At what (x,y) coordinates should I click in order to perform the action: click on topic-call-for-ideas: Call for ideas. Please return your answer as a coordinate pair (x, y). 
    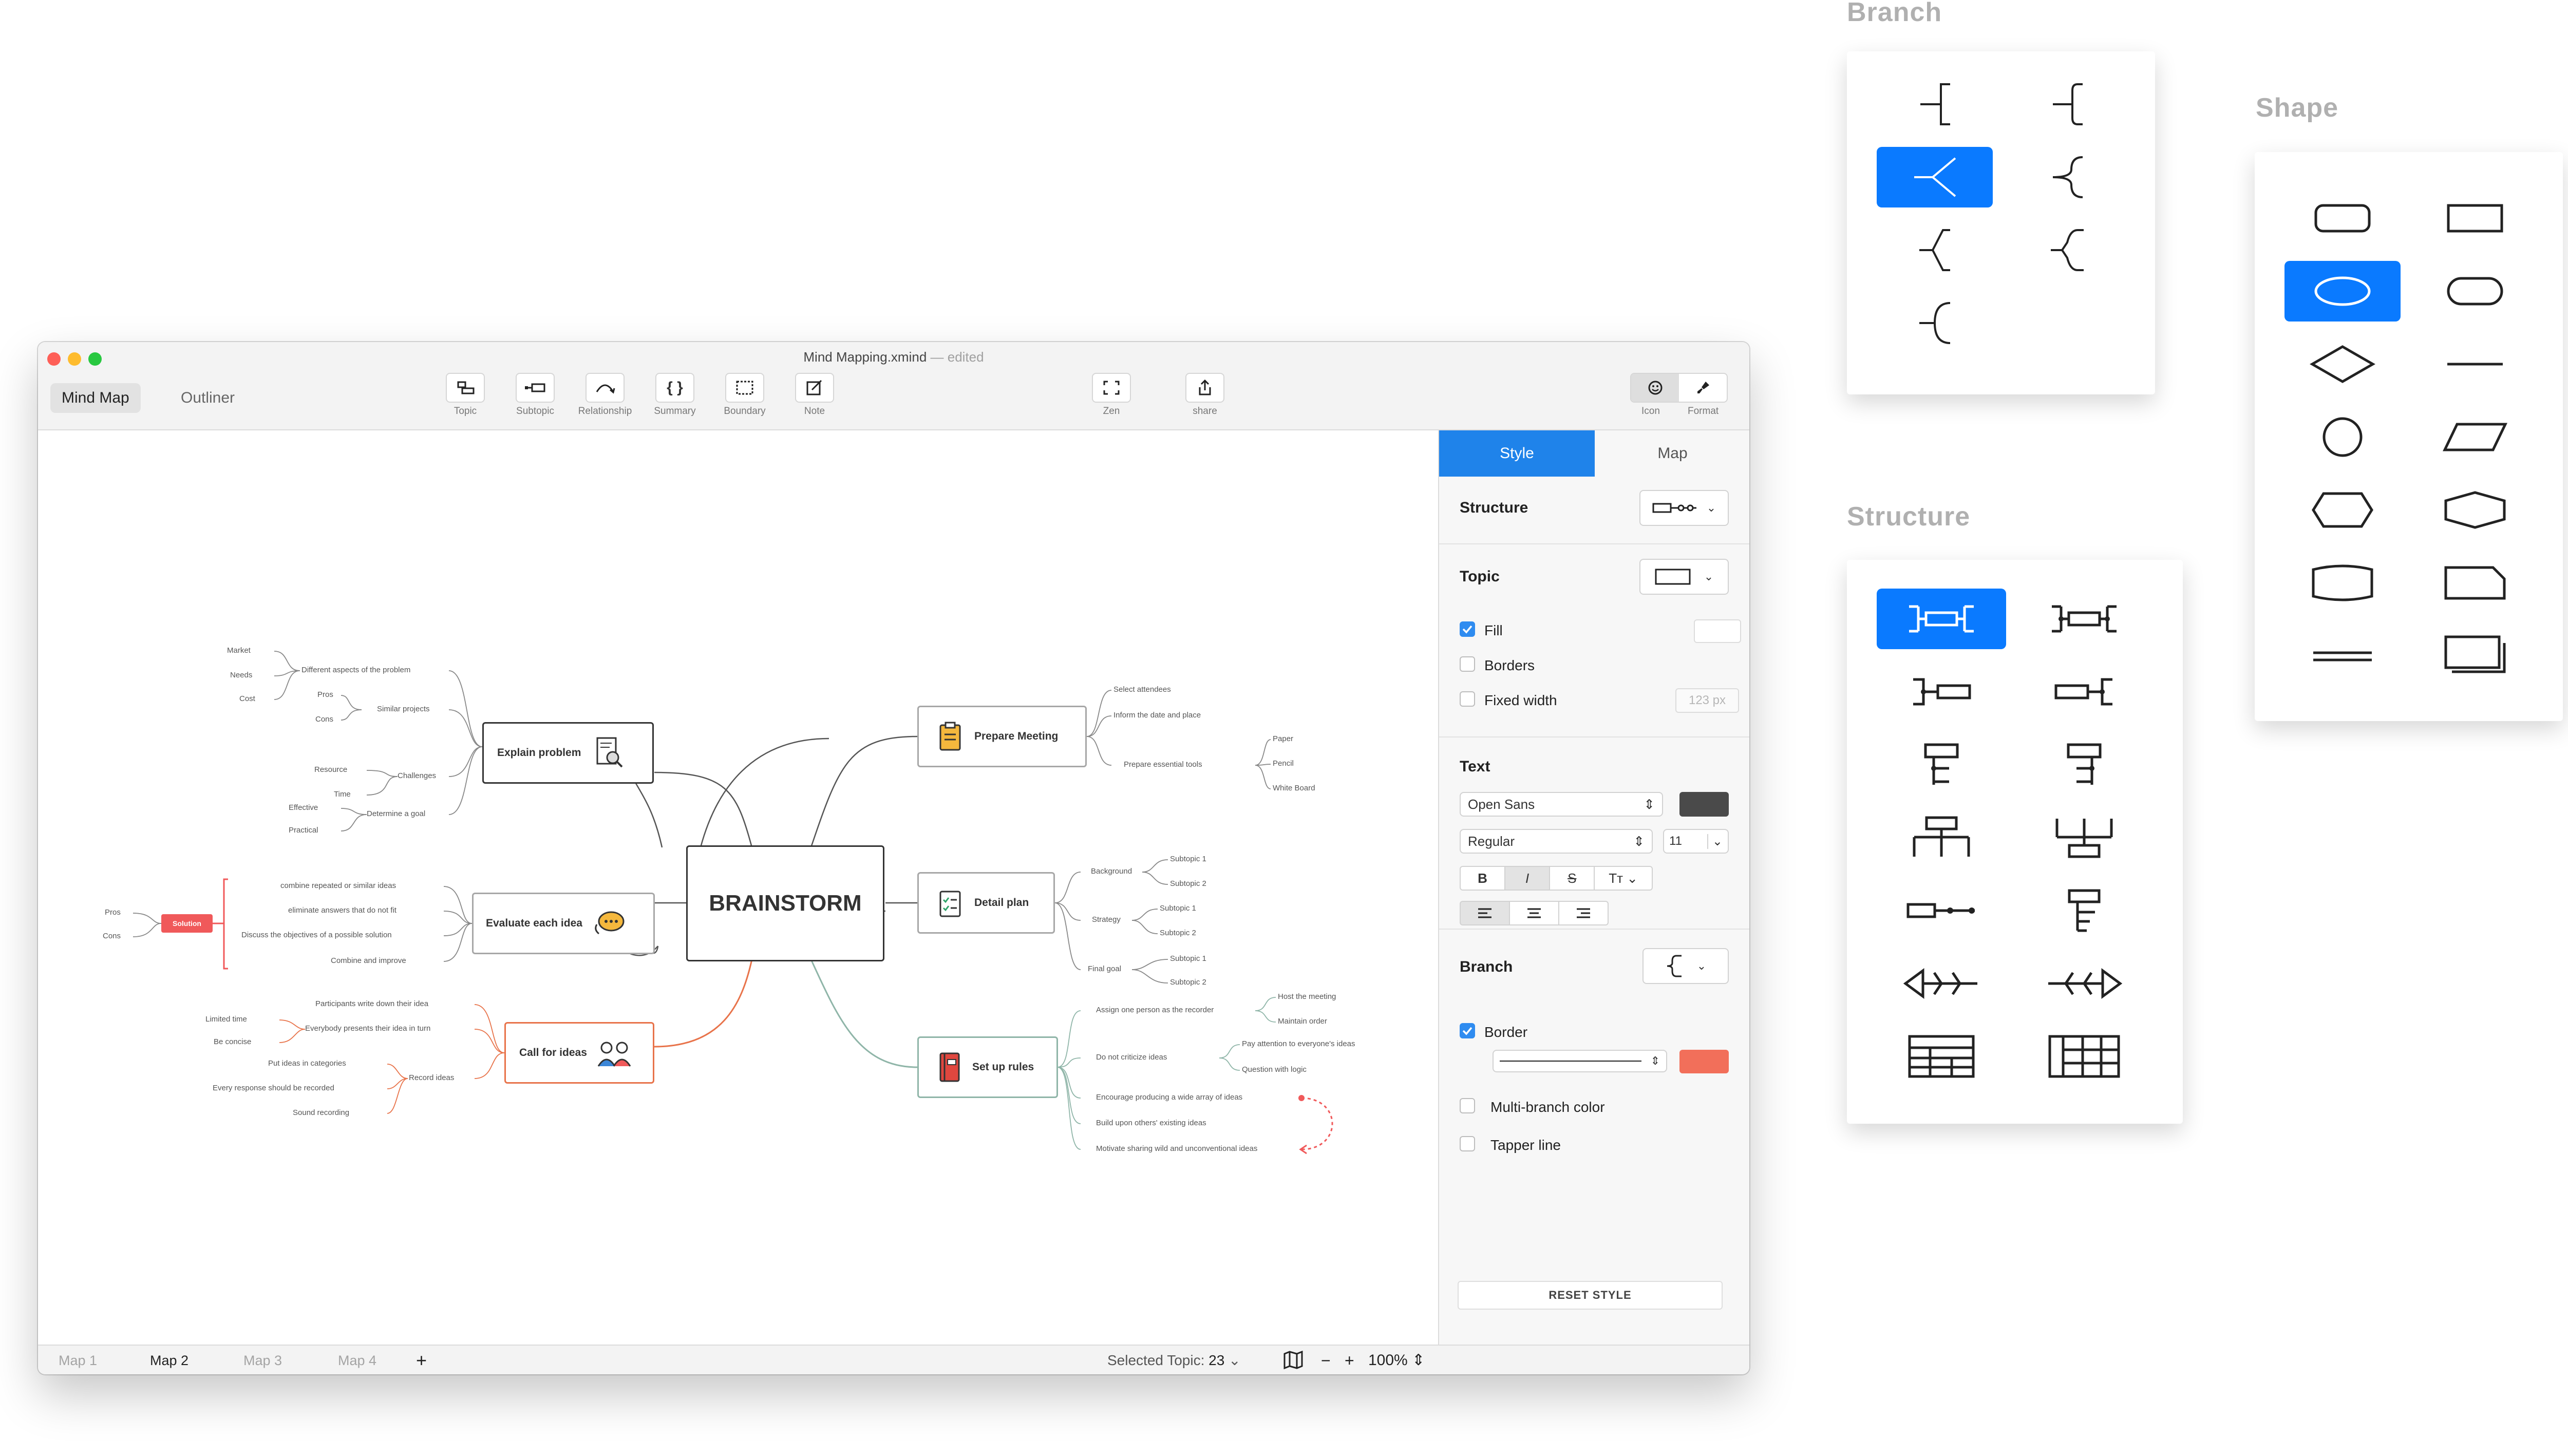
    Looking at the image, I should click on (579, 1053).